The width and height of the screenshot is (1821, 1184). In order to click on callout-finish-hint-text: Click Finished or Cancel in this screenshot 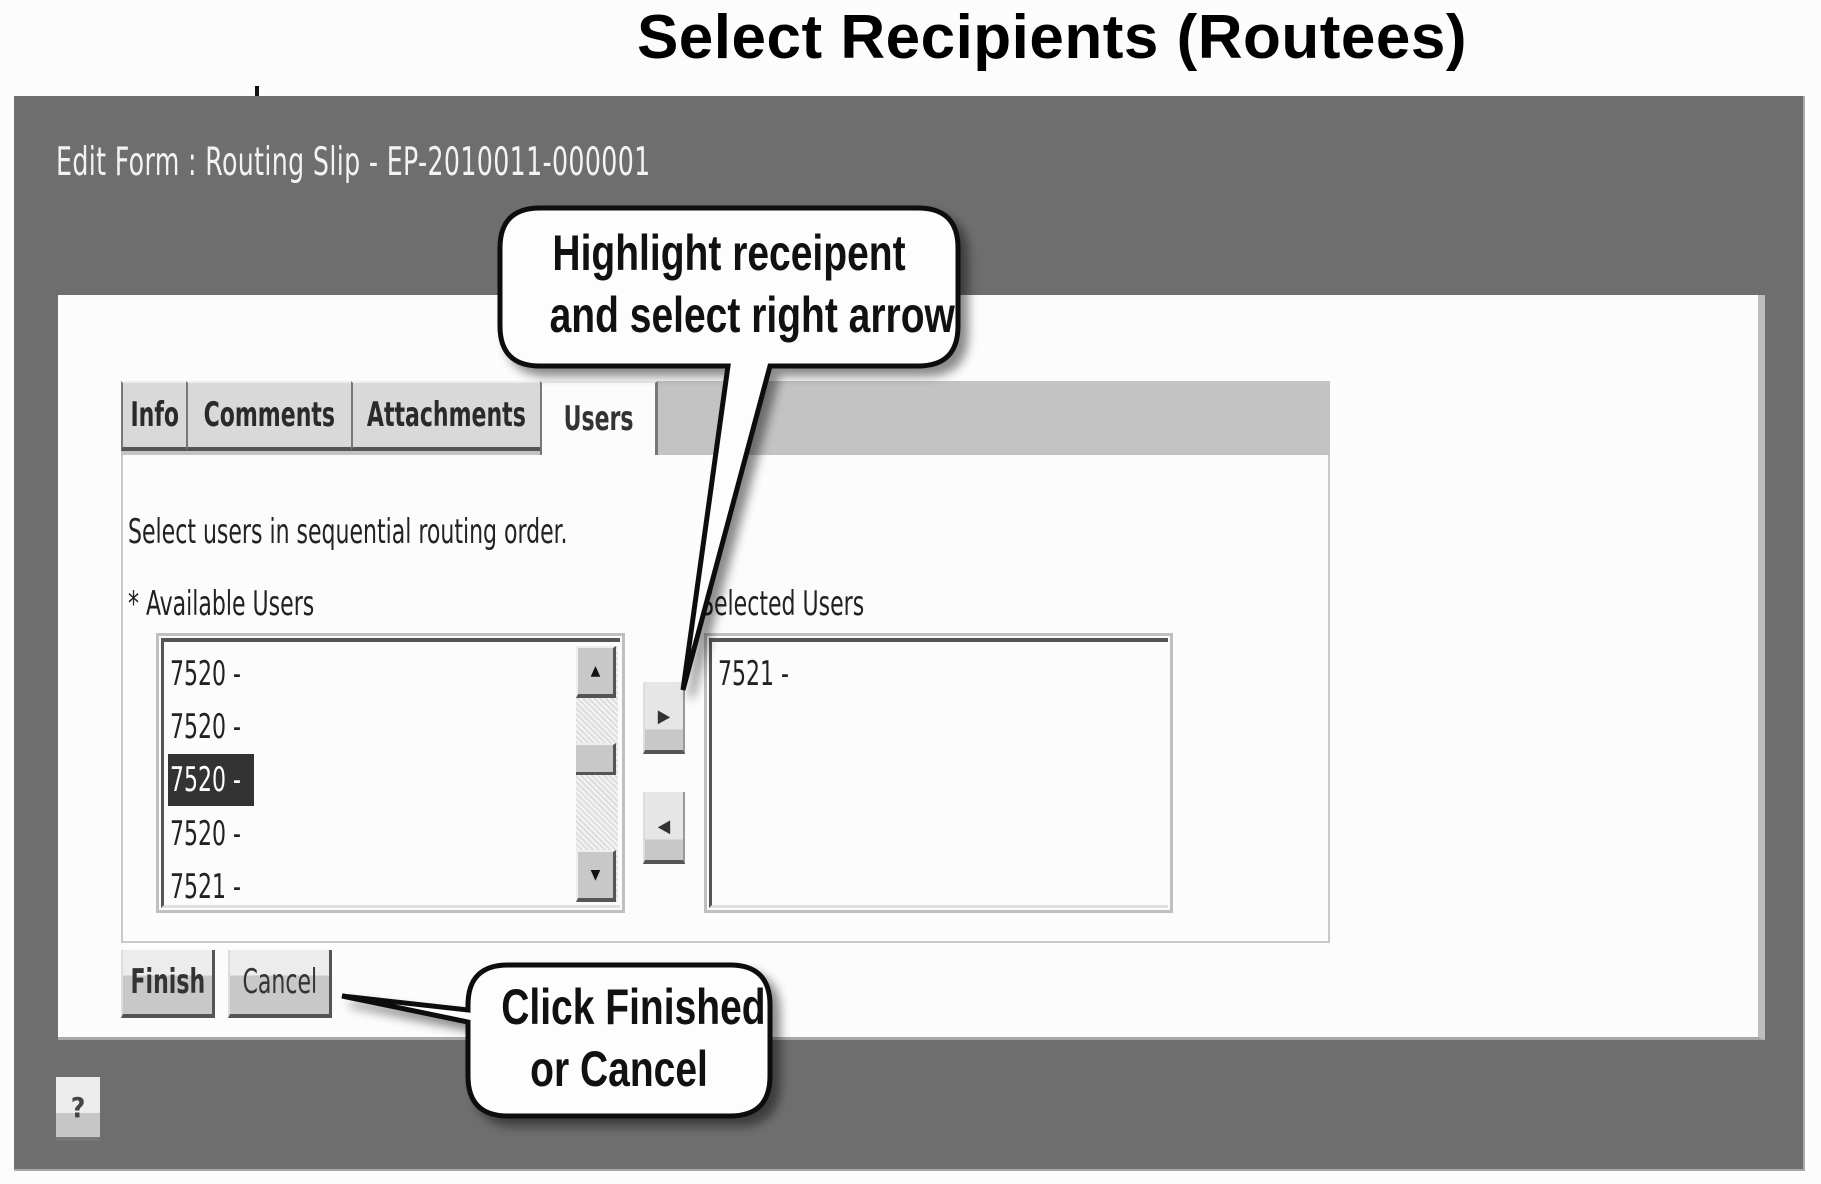, I will do `click(633, 1038)`.